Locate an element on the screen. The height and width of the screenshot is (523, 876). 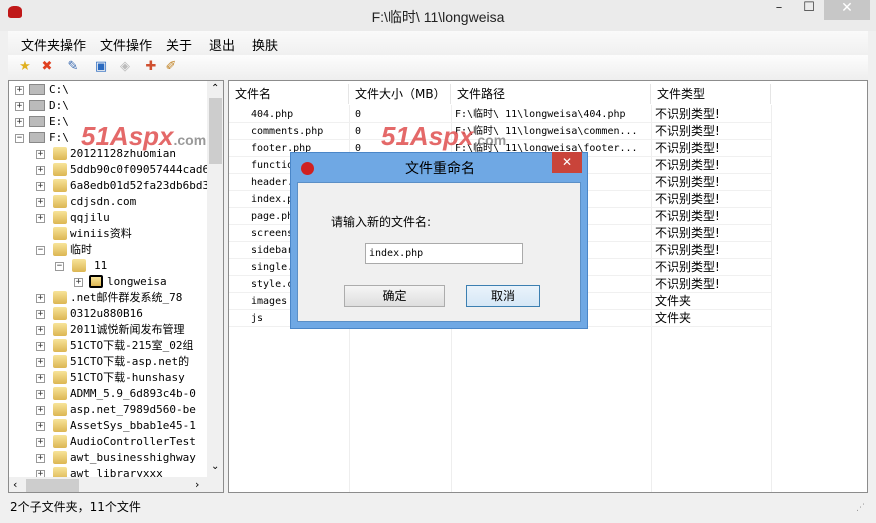
scroll-down-icon: ⌄ is located at coordinates (215, 466).